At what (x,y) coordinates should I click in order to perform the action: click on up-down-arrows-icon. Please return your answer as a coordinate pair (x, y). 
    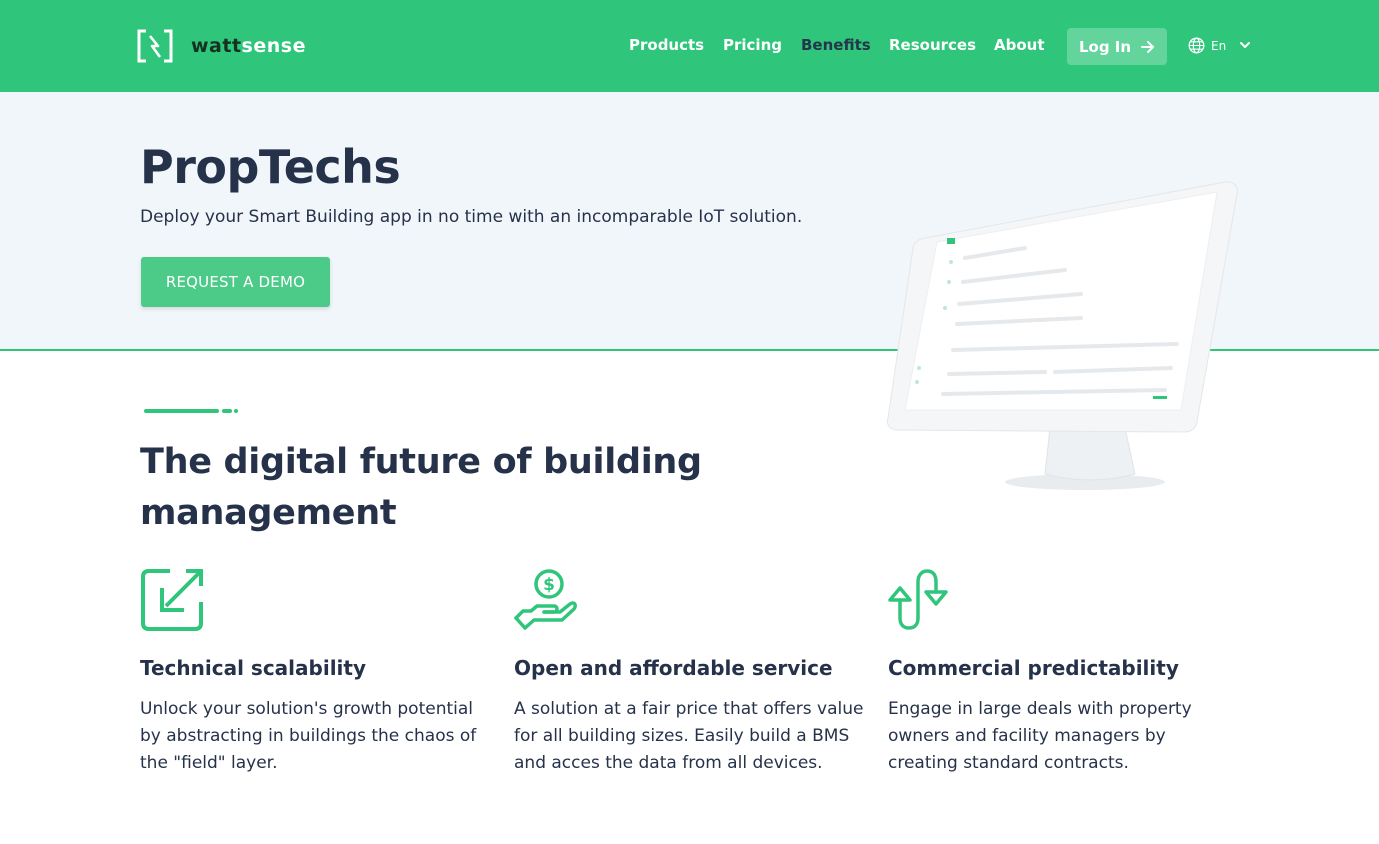
    Looking at the image, I should click on (918, 599).